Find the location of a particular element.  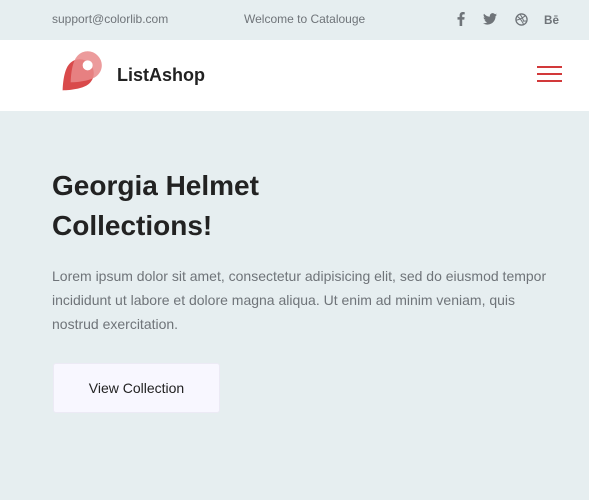

svg-text: Bē is located at coordinates (551, 19).